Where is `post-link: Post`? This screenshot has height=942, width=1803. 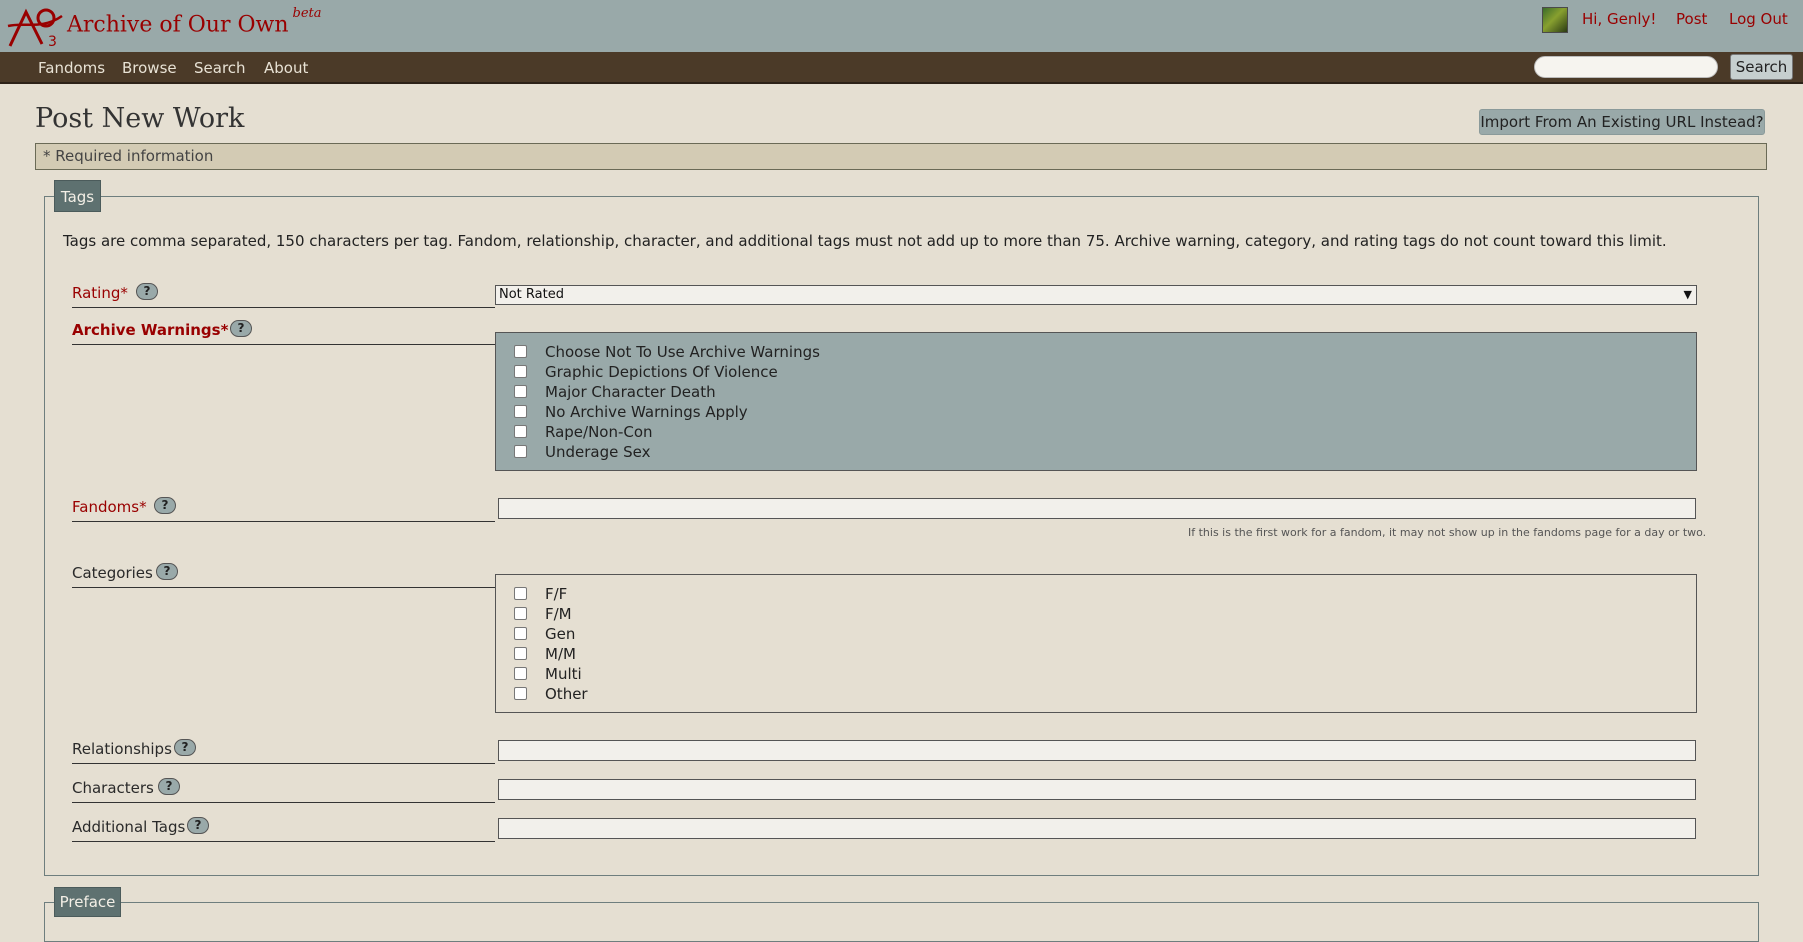 post-link: Post is located at coordinates (1691, 19).